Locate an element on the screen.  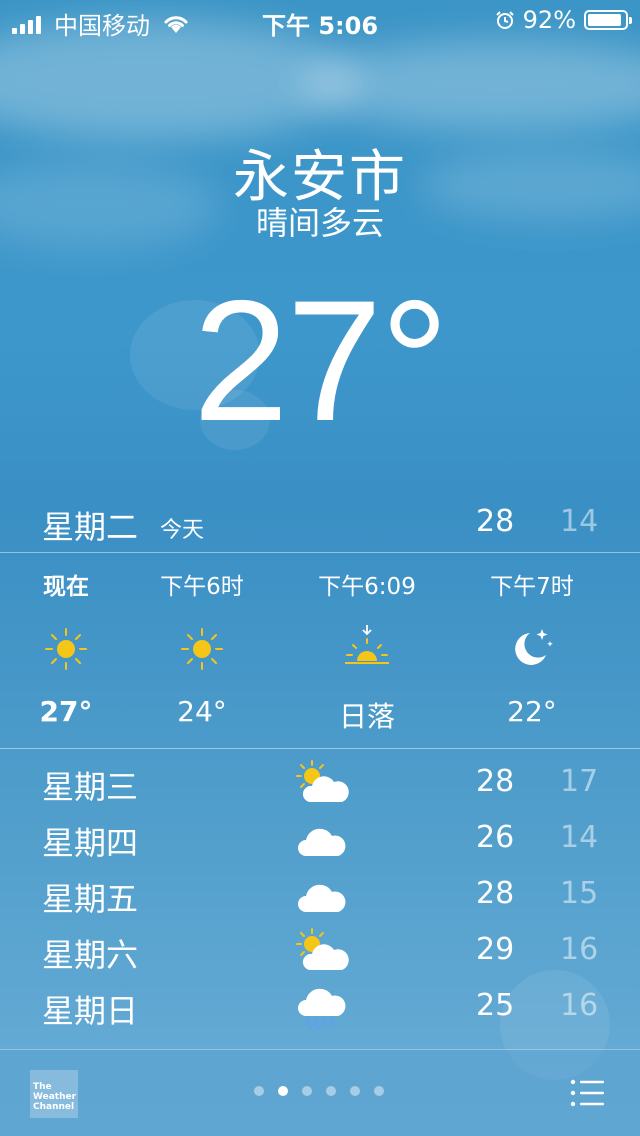
day-row: 星期四 26 14 is located at coordinates (320, 838).